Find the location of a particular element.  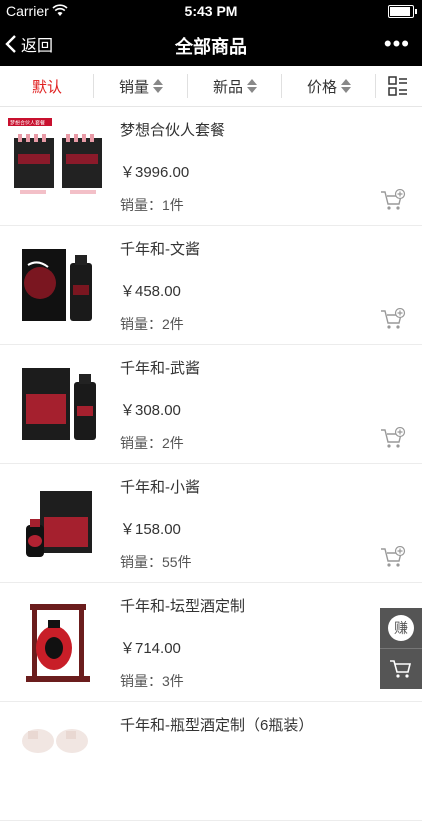

tab-price: 价格 is located at coordinates (329, 86).